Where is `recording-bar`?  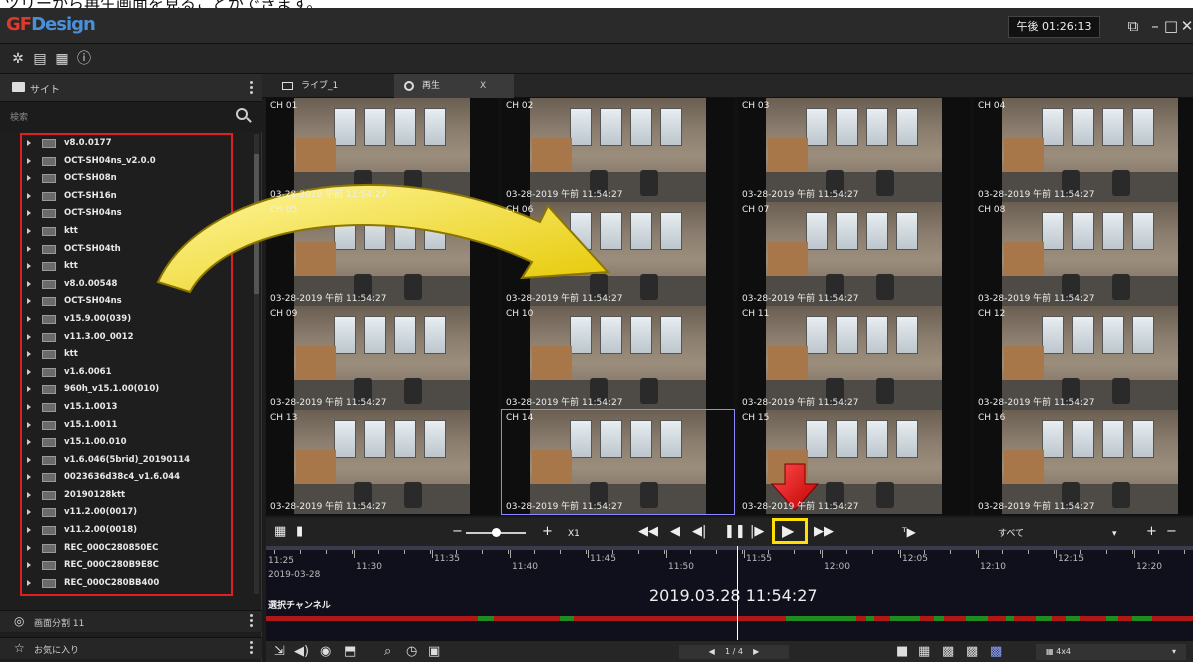
recording-bar is located at coordinates (729, 618).